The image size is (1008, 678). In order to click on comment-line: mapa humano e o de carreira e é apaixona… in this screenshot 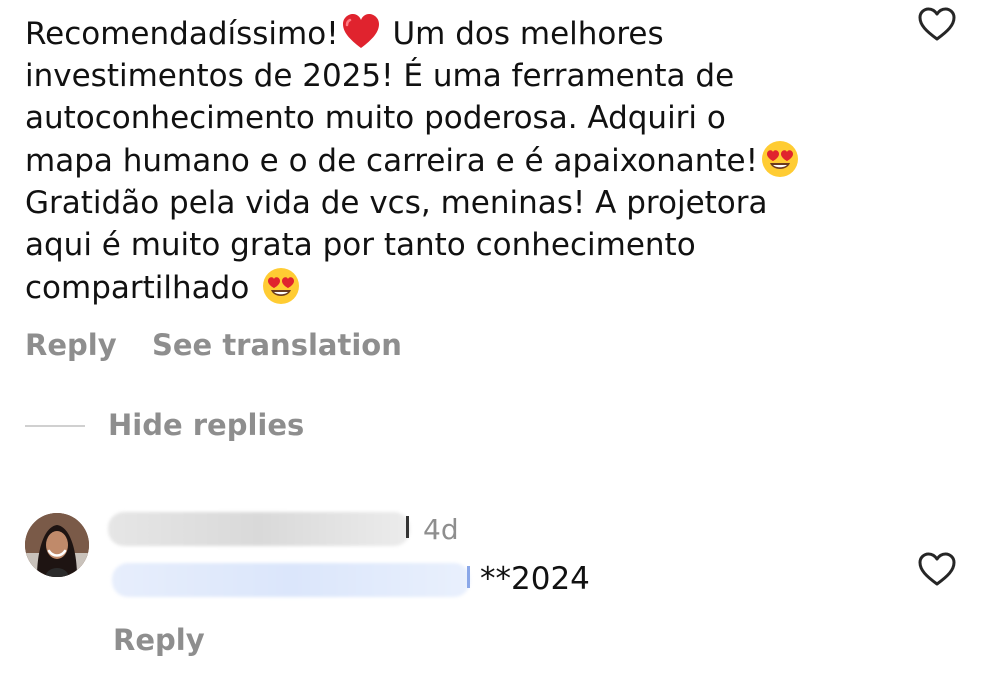, I will do `click(455, 160)`.